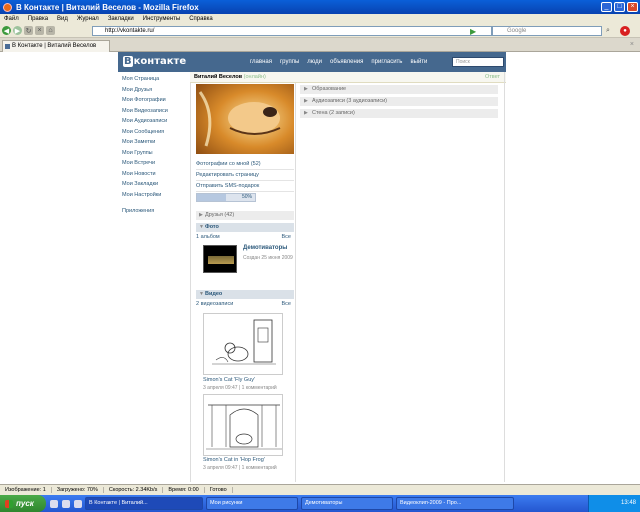 This screenshot has height=512, width=640. Describe the element at coordinates (201, 19) in the screenshot. I see `menu-help: Справка` at that location.